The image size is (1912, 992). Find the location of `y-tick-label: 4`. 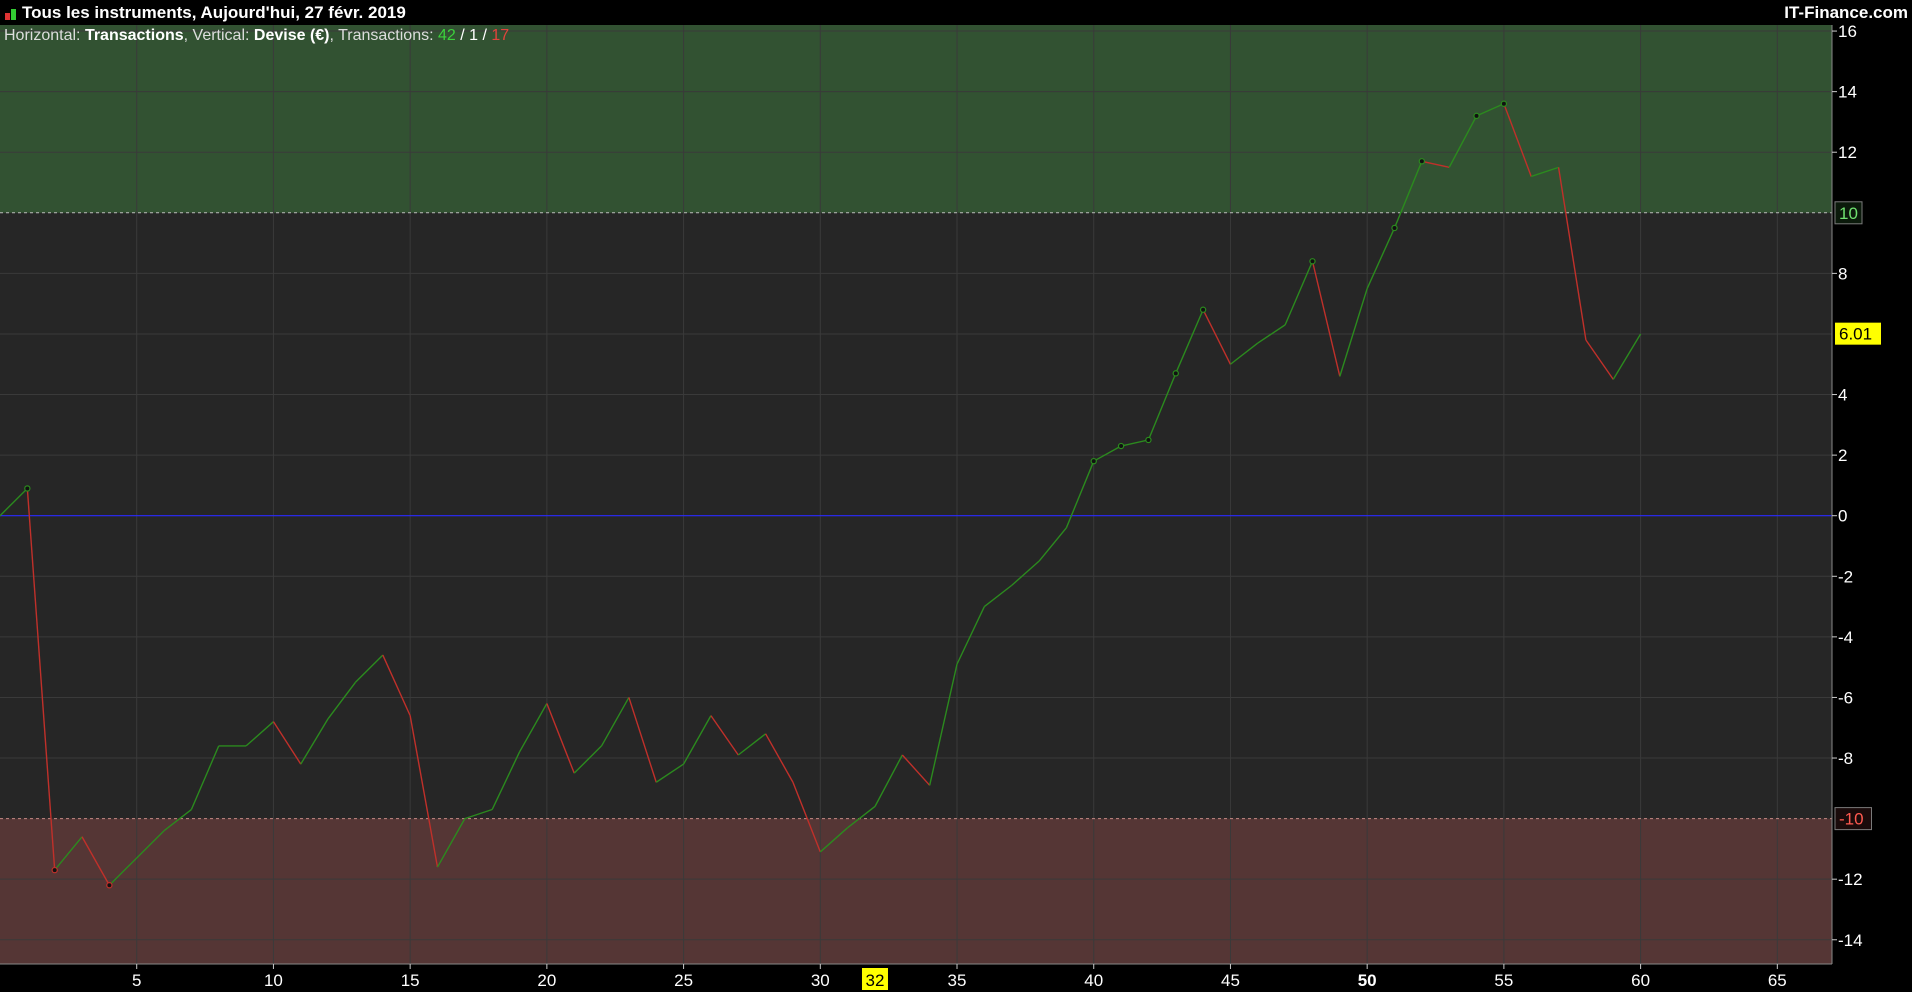

y-tick-label: 4 is located at coordinates (1842, 395).